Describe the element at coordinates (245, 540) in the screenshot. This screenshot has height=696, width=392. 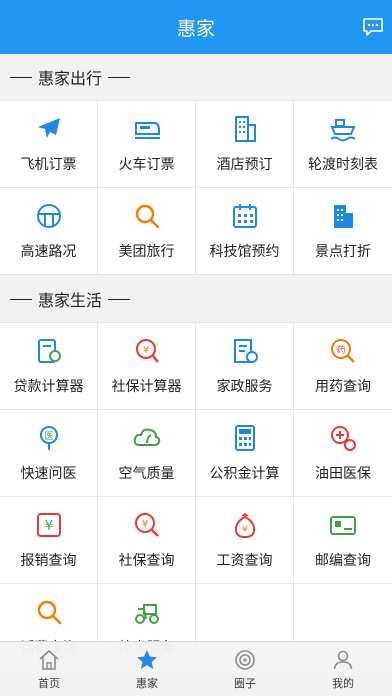
I see `grid-item-salary-search: ¥ 工资查询` at that location.